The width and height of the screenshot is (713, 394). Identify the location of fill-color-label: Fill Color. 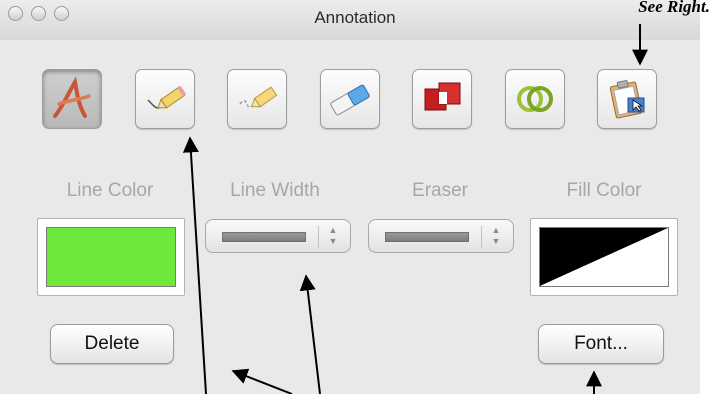
(604, 190).